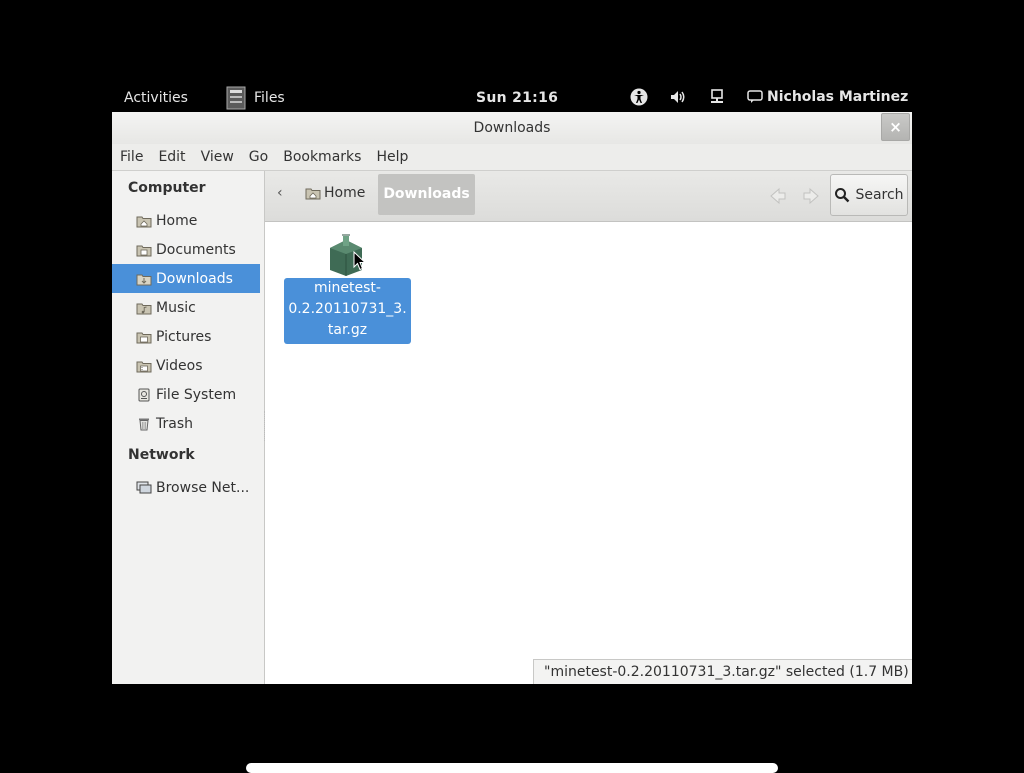 The height and width of the screenshot is (773, 1024). I want to click on menu-bar: File Edit View Go Bookmarks Help, so click(512, 157).